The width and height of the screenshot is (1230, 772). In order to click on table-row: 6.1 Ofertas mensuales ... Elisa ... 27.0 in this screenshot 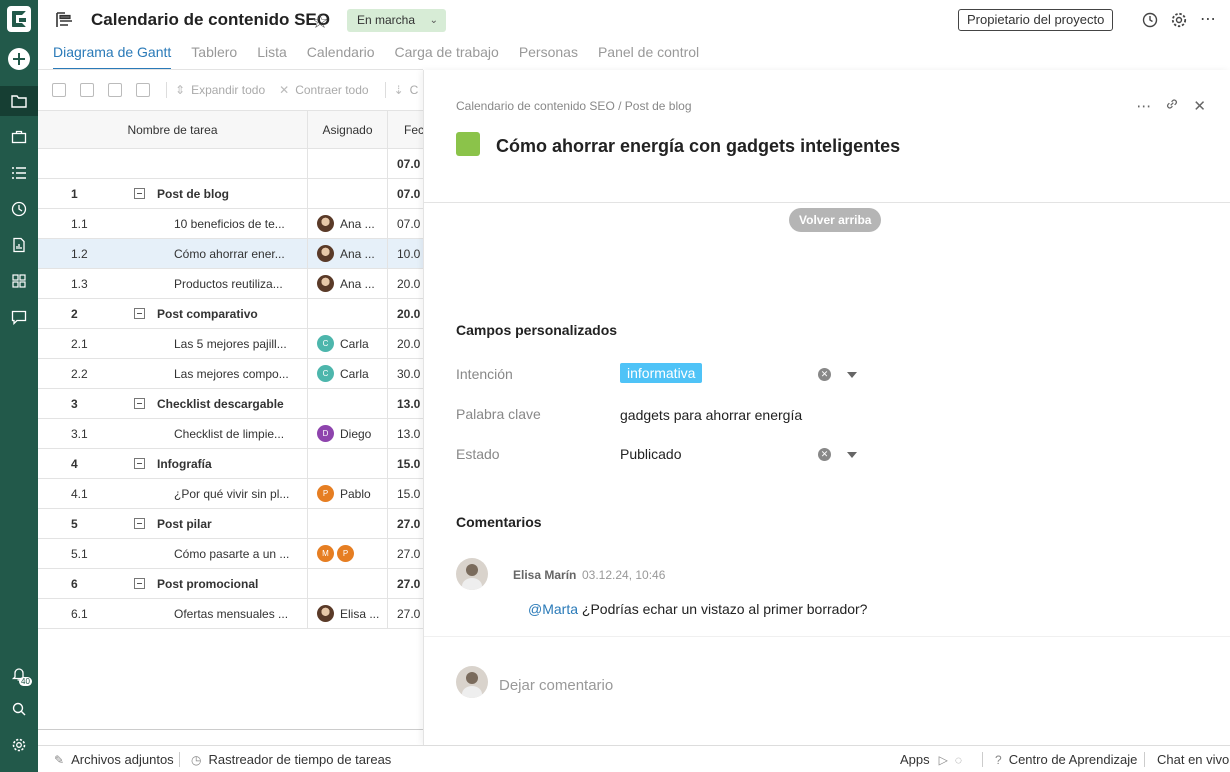, I will do `click(230, 614)`.